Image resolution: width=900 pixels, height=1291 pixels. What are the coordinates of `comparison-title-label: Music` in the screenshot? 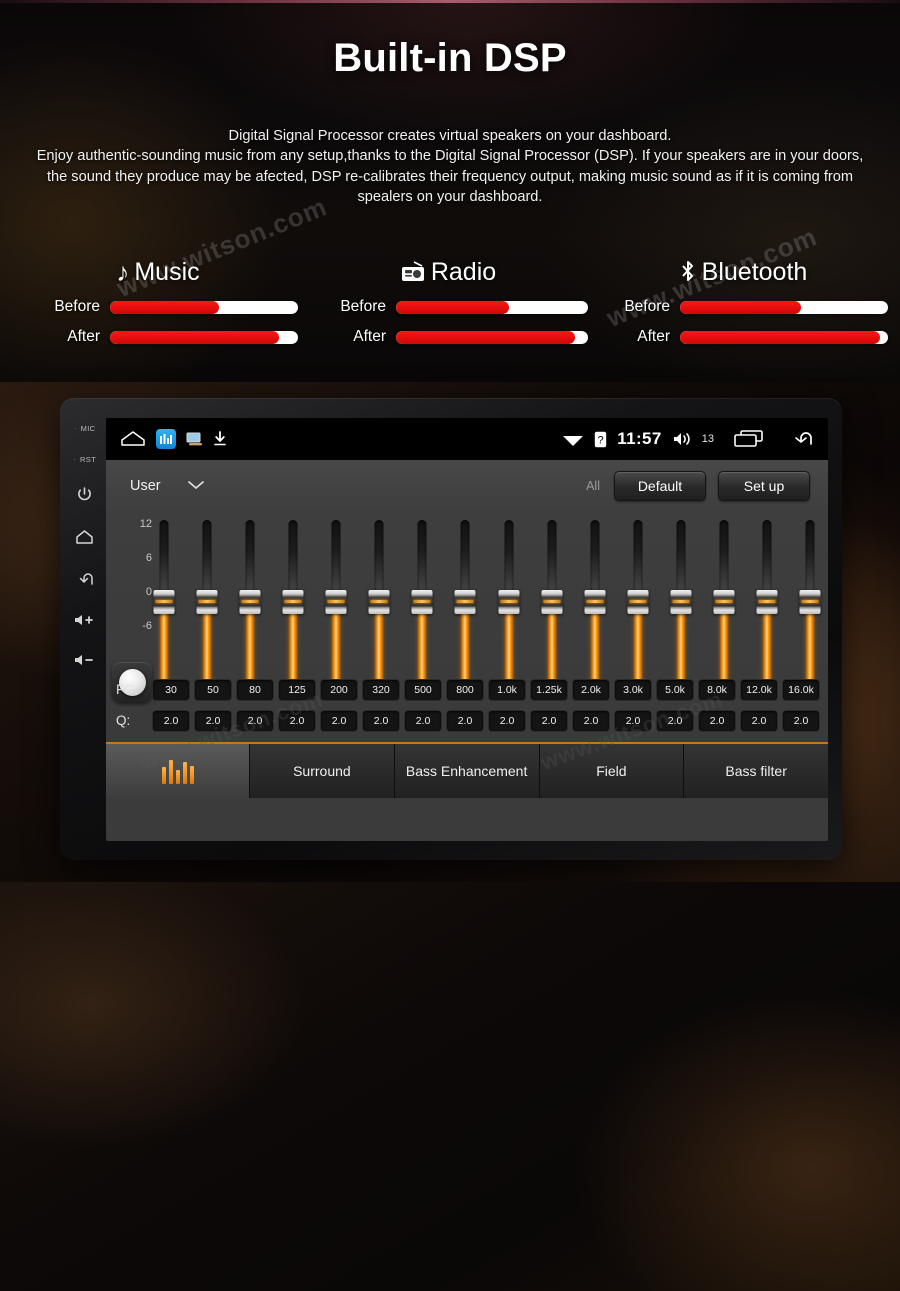 It's located at (167, 271).